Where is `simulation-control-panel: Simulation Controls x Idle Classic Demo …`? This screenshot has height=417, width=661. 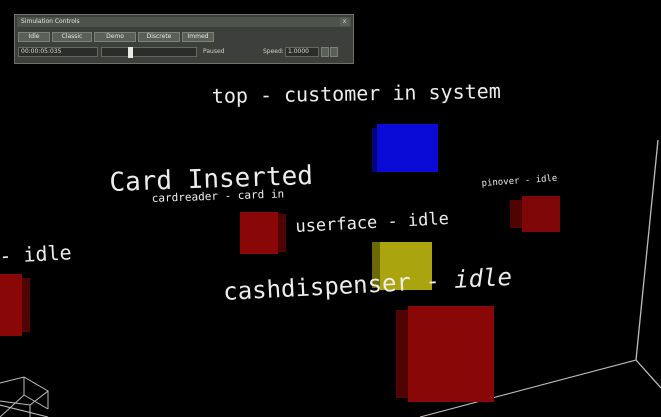
simulation-control-panel: Simulation Controls x Idle Classic Demo … is located at coordinates (184, 39).